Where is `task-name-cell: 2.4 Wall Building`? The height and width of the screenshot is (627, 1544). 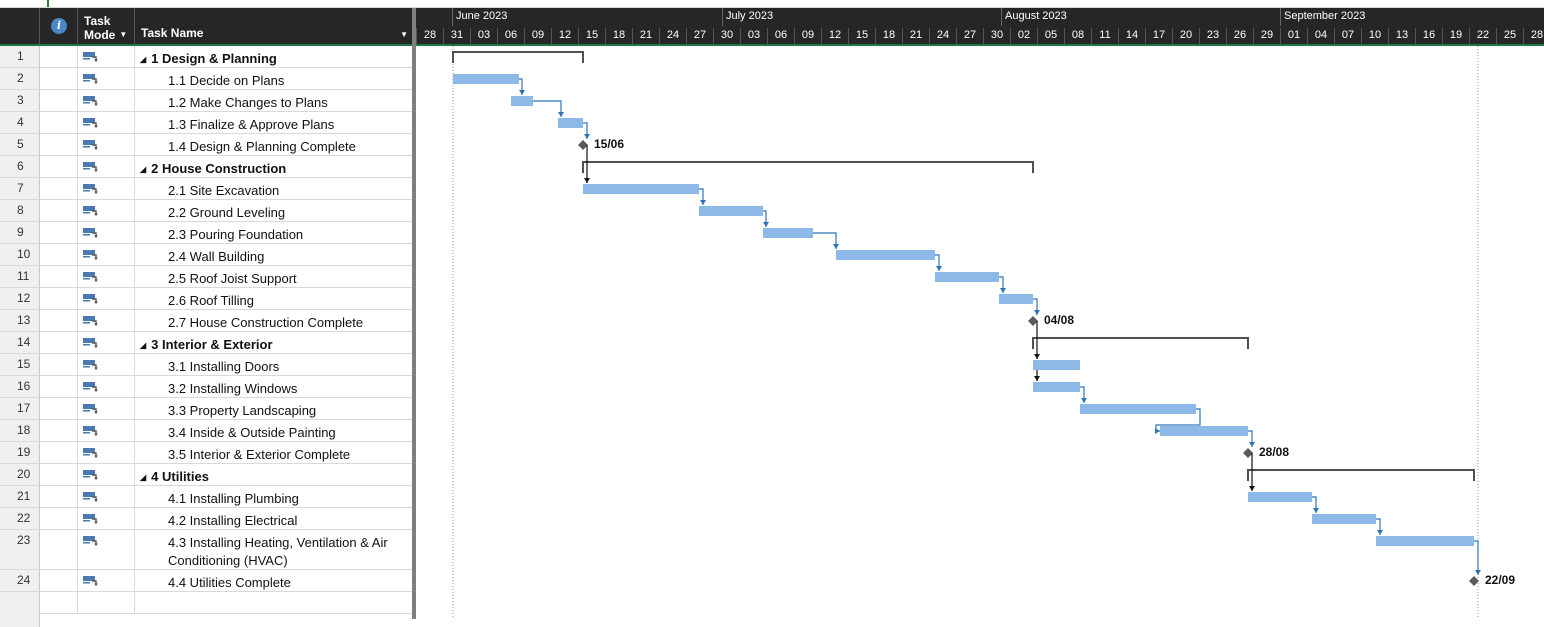 task-name-cell: 2.4 Wall Building is located at coordinates (273, 254).